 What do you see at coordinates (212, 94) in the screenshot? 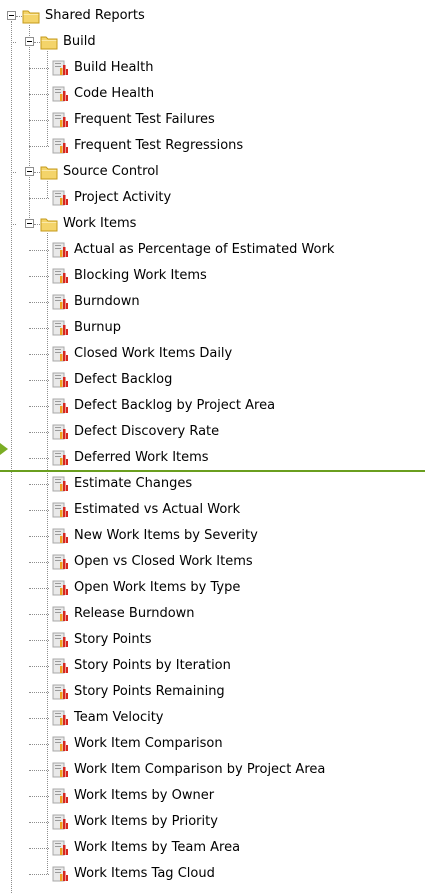
I see `report-code-health: Code Health` at bounding box center [212, 94].